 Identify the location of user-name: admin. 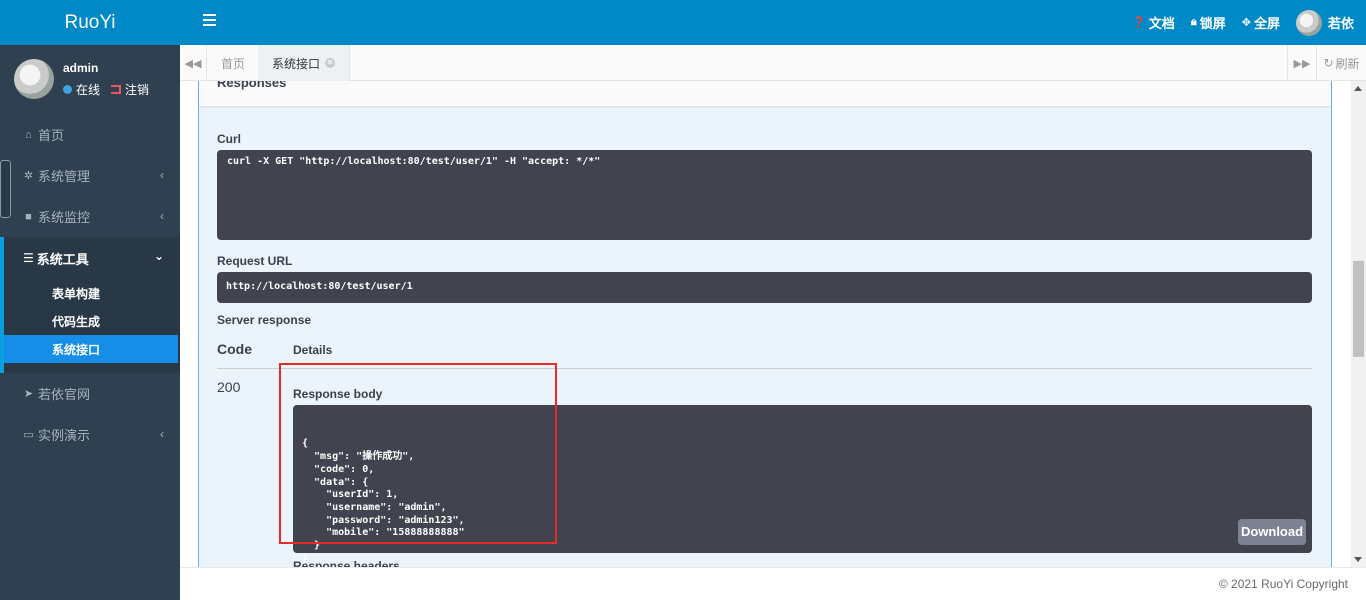
(81, 68).